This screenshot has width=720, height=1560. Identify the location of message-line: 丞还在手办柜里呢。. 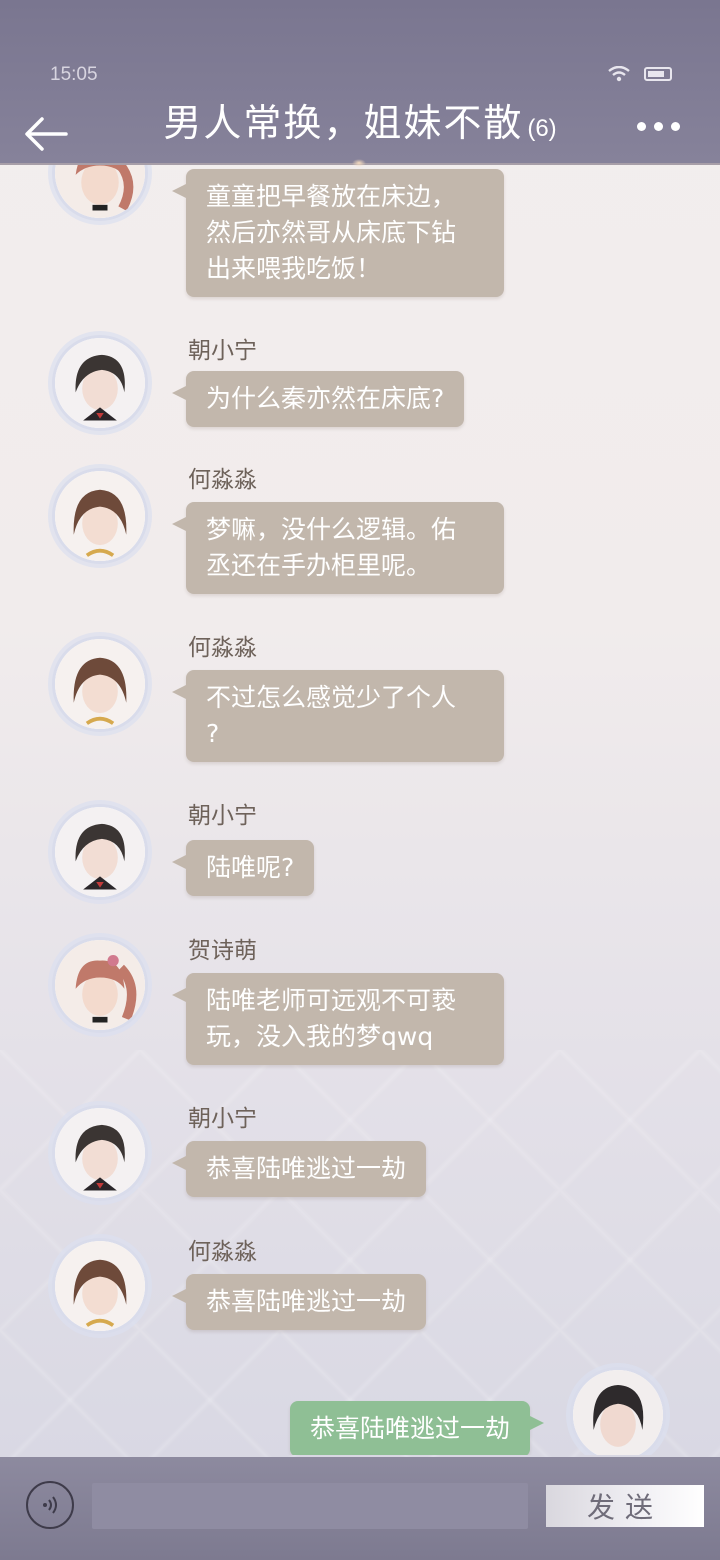
(319, 565).